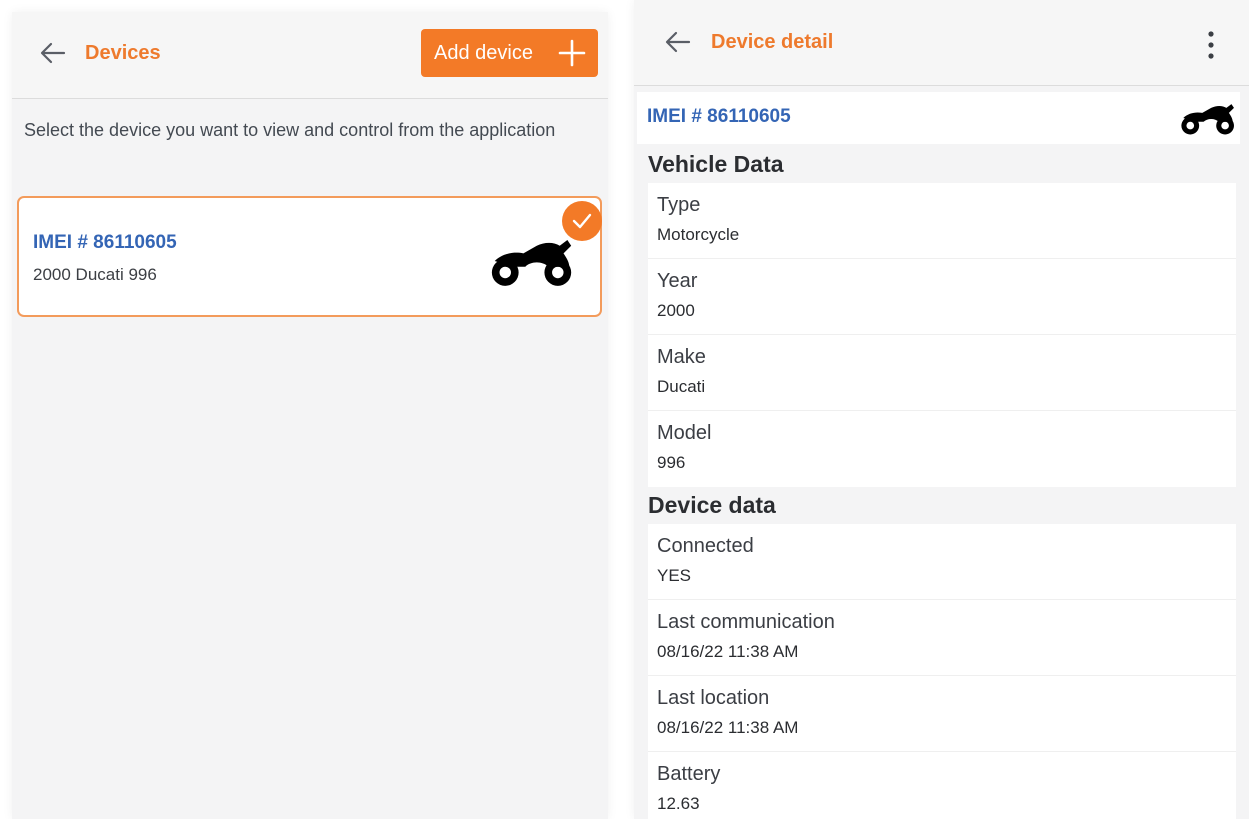 The image size is (1249, 819). I want to click on field-value: Ducati, so click(681, 386).